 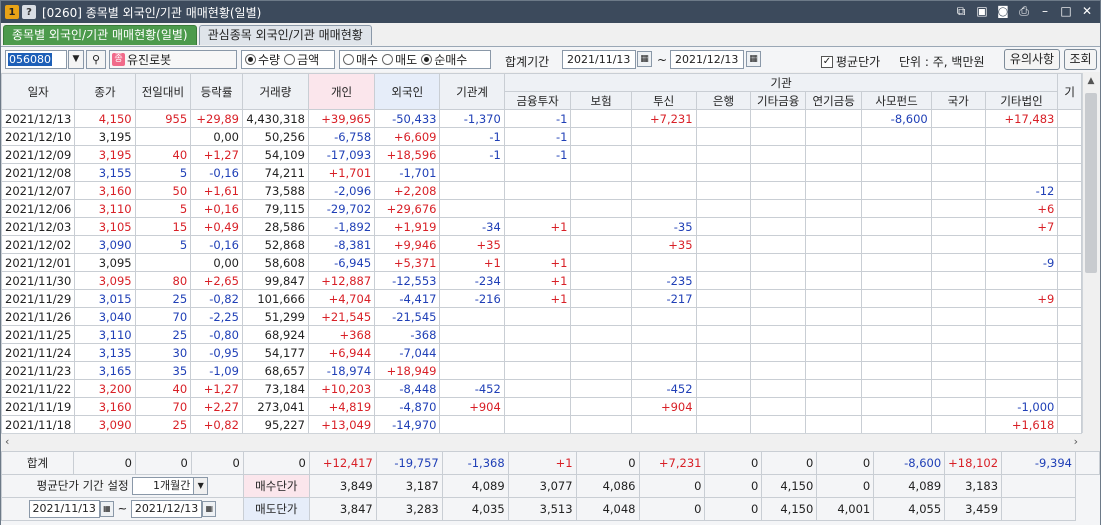 I want to click on cell-volume: 50,256, so click(x=275, y=136).